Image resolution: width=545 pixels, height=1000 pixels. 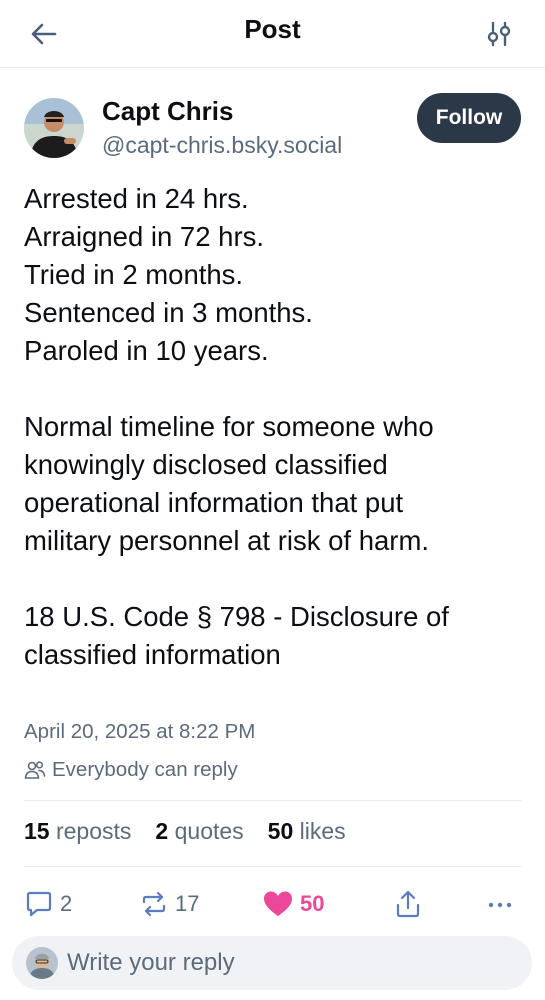 I want to click on like-button: 50, so click(x=293, y=904).